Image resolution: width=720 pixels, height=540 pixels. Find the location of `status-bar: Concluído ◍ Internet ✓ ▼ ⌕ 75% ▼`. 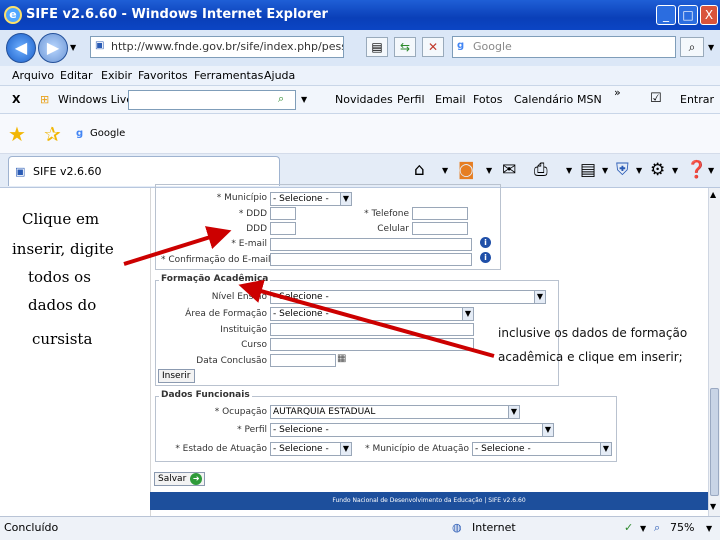

status-bar: Concluído ◍ Internet ✓ ▼ ⌕ 75% ▼ is located at coordinates (360, 528).